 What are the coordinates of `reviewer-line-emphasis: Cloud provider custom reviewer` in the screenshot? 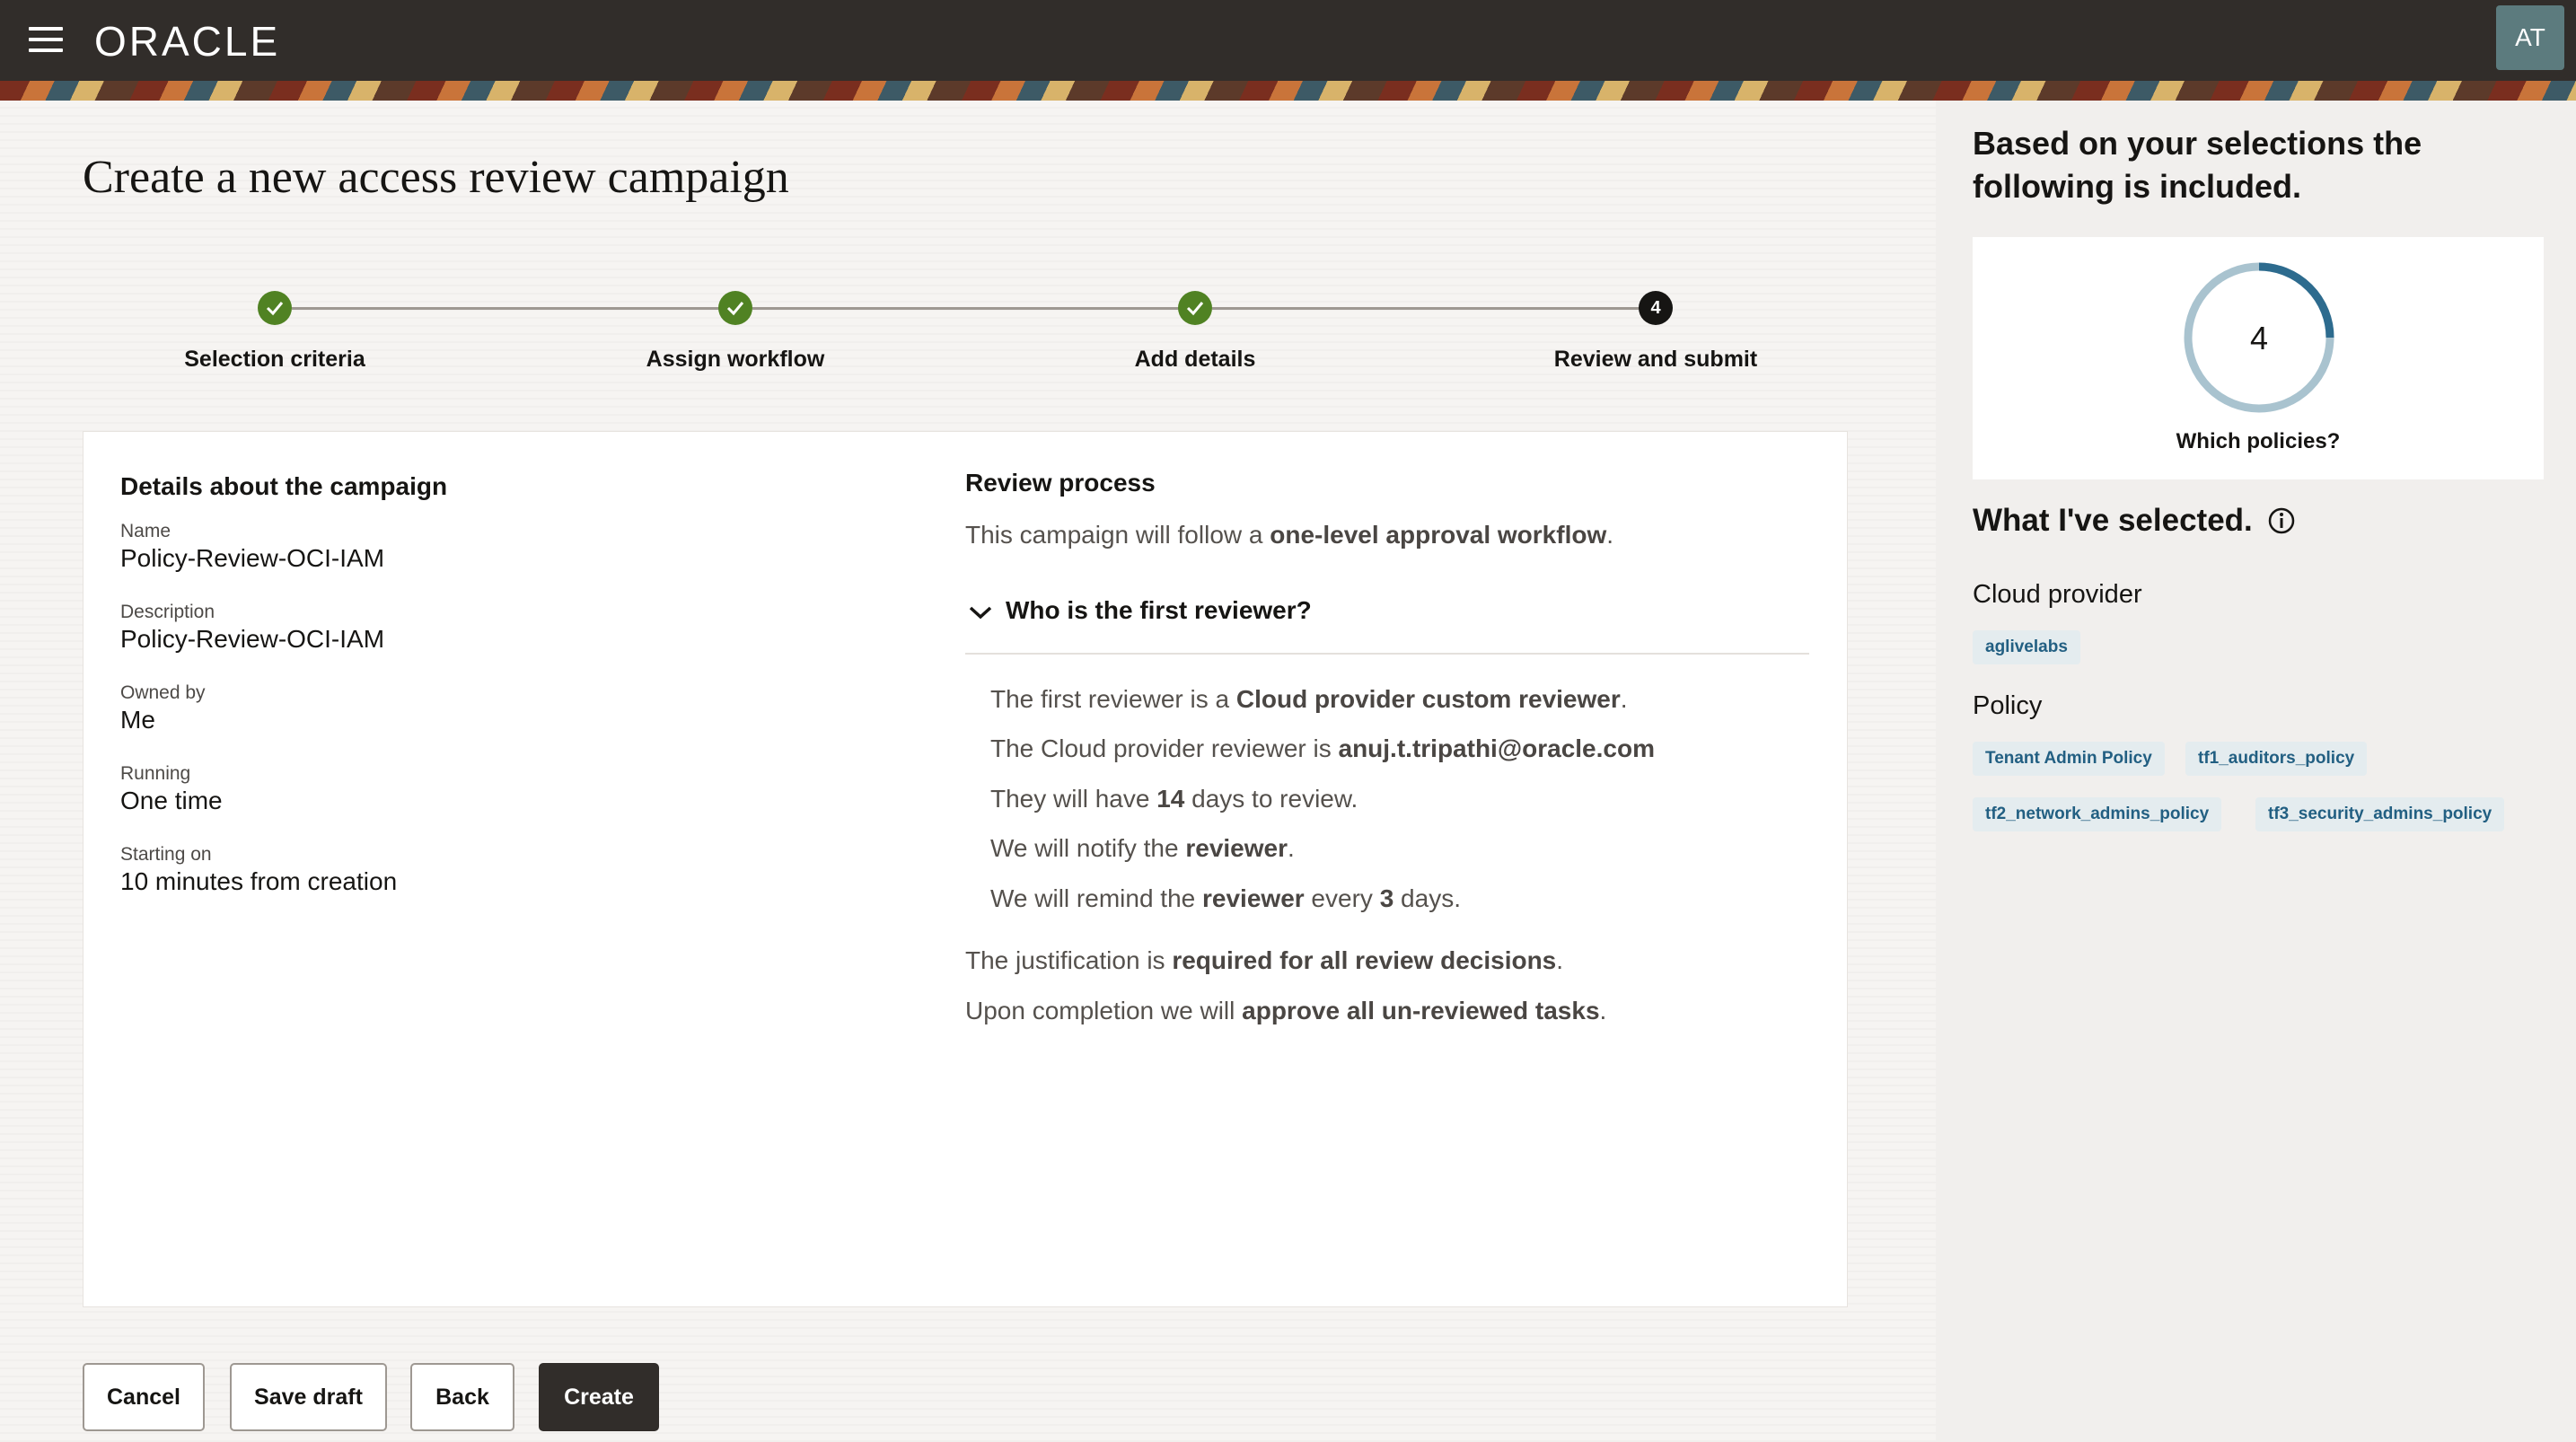 It's located at (1428, 699).